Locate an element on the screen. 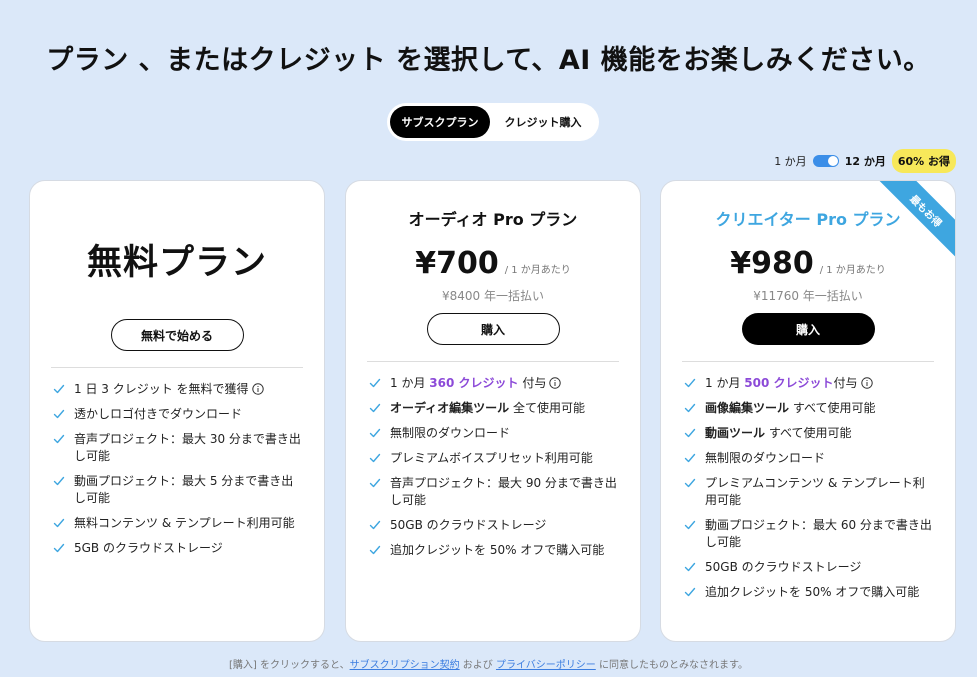 This screenshot has height=677, width=977. credit-amount: 500 クレジット is located at coordinates (789, 383).